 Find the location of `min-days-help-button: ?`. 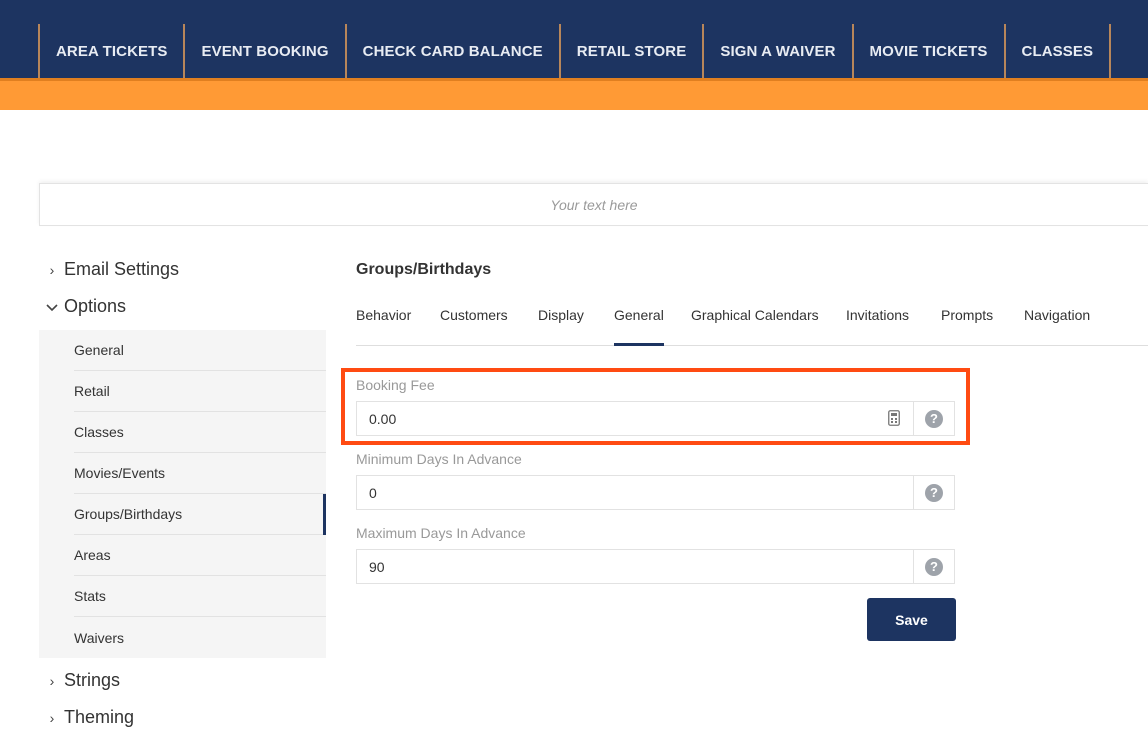

min-days-help-button: ? is located at coordinates (933, 492).